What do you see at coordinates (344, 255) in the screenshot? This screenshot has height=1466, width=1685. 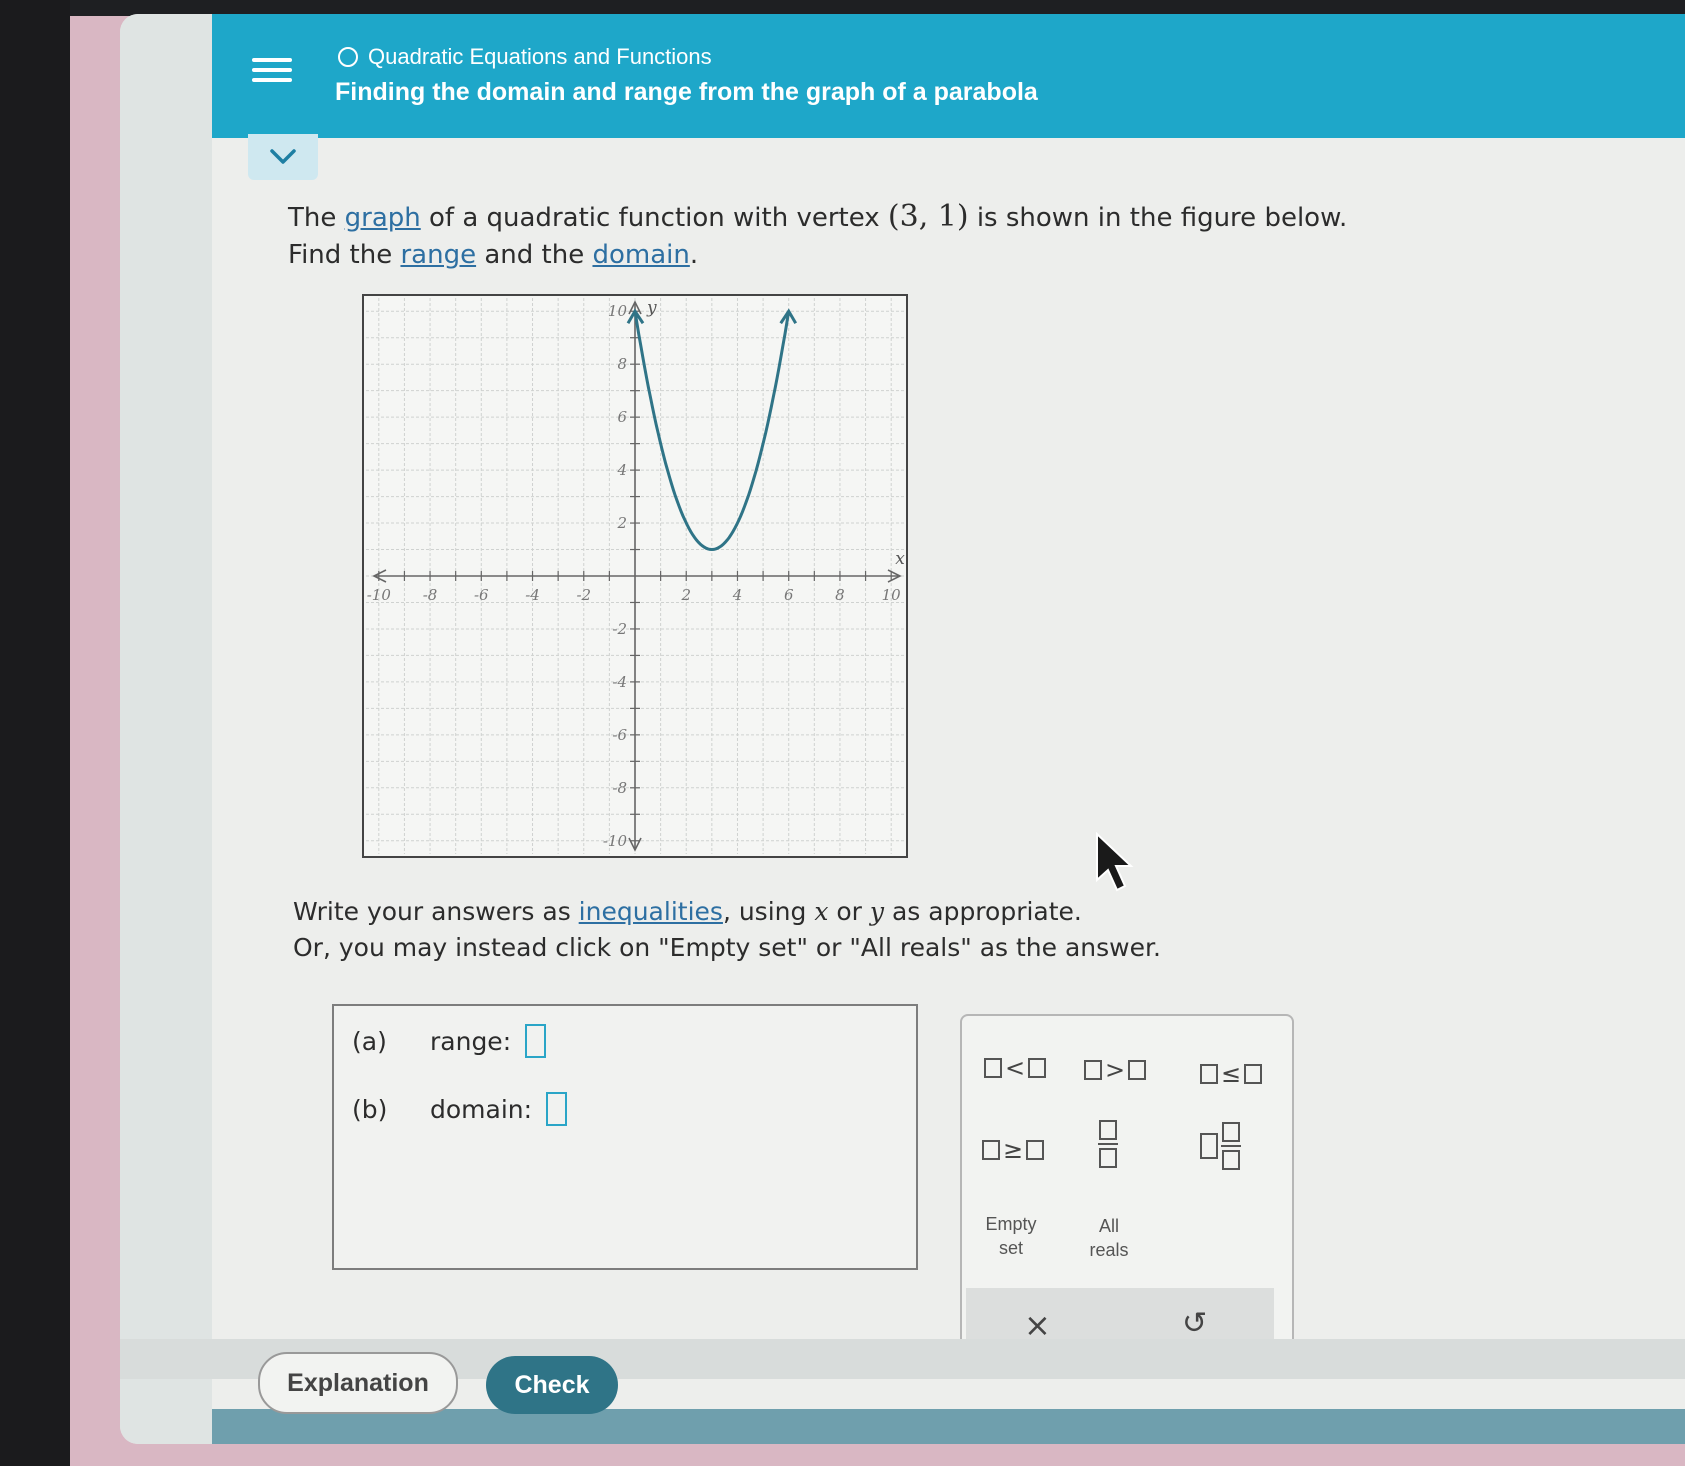 I see `q-text: Find the` at bounding box center [344, 255].